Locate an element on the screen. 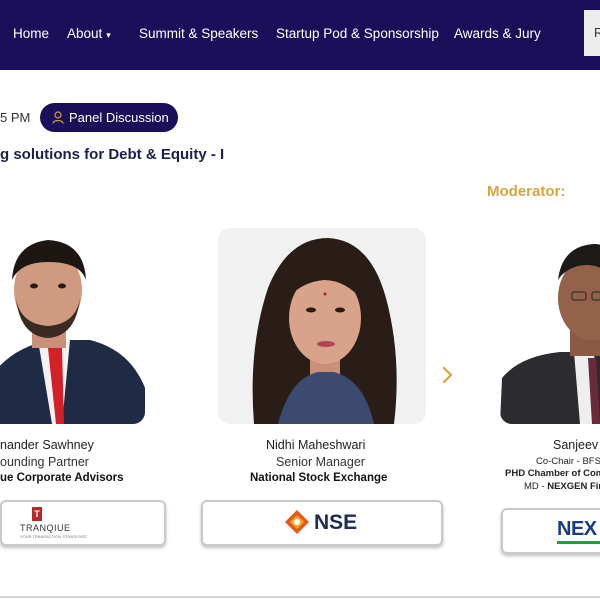  speaker-role-3: Co-Chair - BFS is located at coordinates (568, 461).